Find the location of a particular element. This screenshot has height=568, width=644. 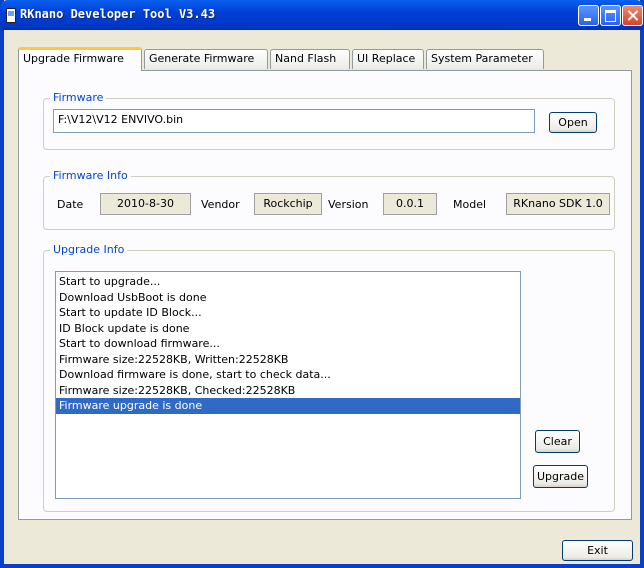

tab-nand-flash: Nand Flash is located at coordinates (310, 59).